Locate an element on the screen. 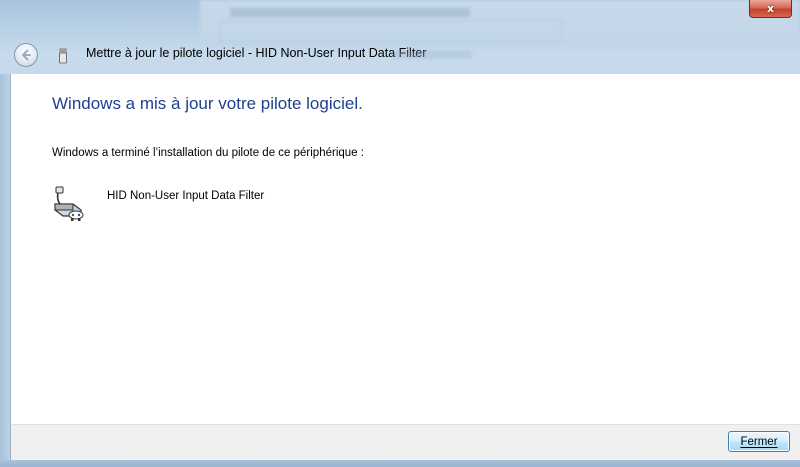 The width and height of the screenshot is (800, 467). background-window is located at coordinates (500, 21).